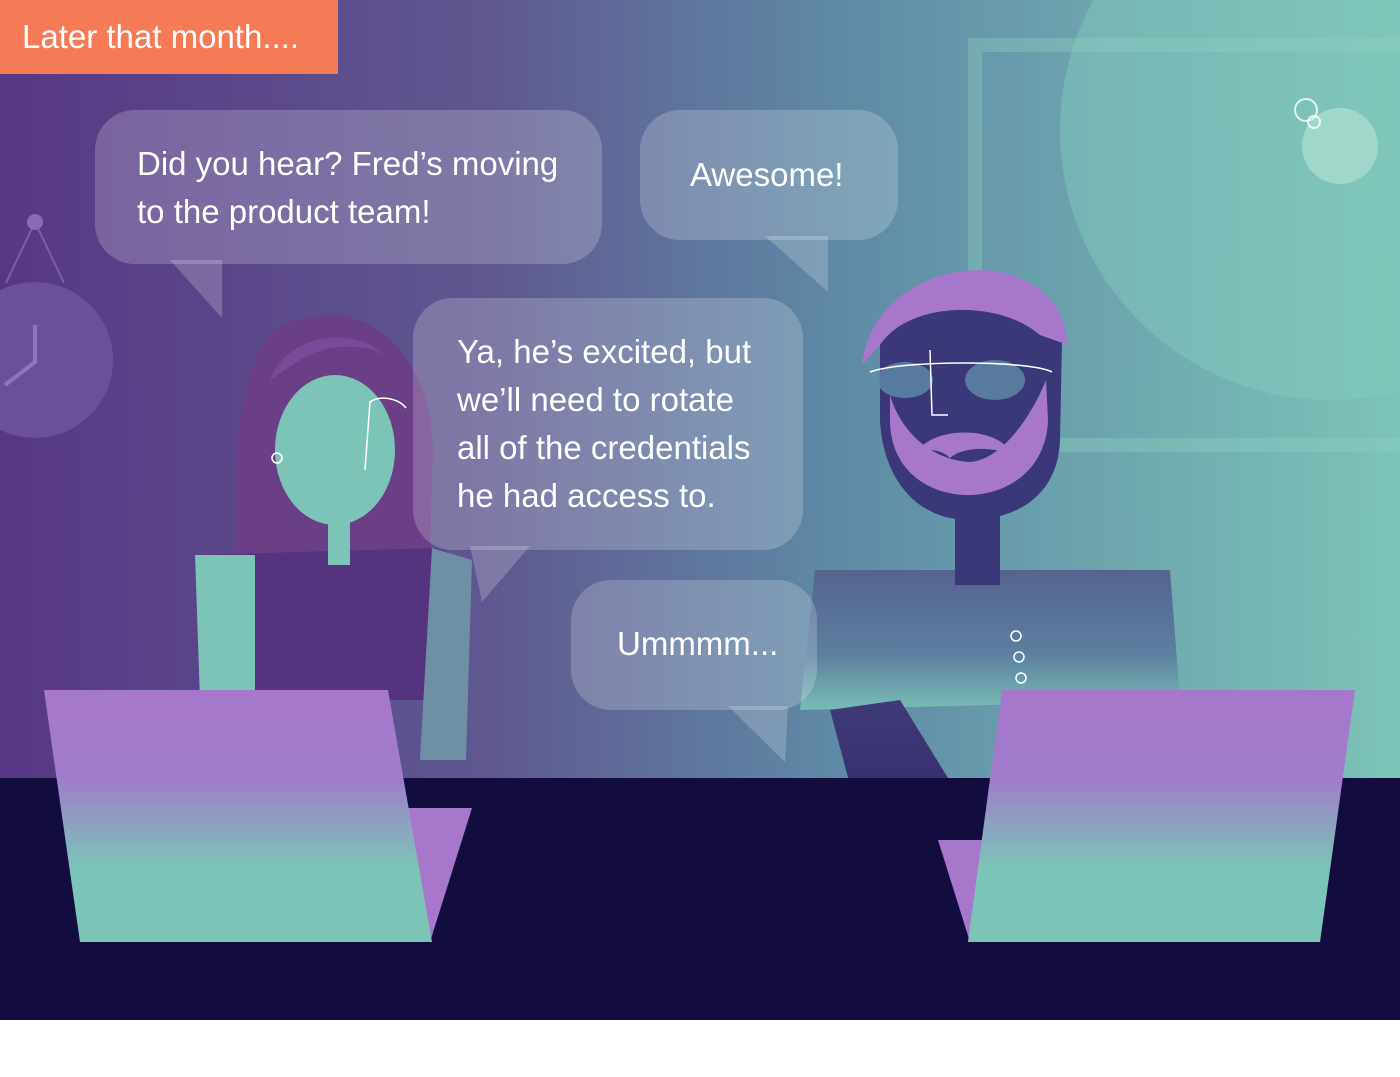  What do you see at coordinates (604, 351) in the screenshot?
I see `dialogue-line: Ya, he’s excited, but` at bounding box center [604, 351].